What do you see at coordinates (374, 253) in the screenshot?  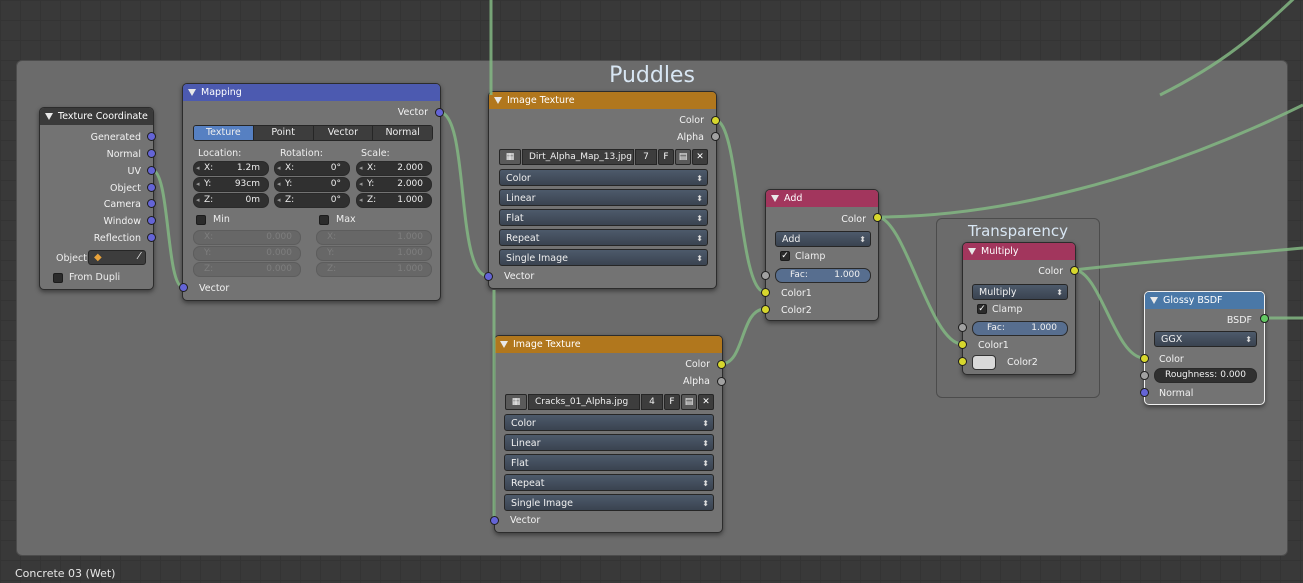 I see `max-y-field: Y: 1.000` at bounding box center [374, 253].